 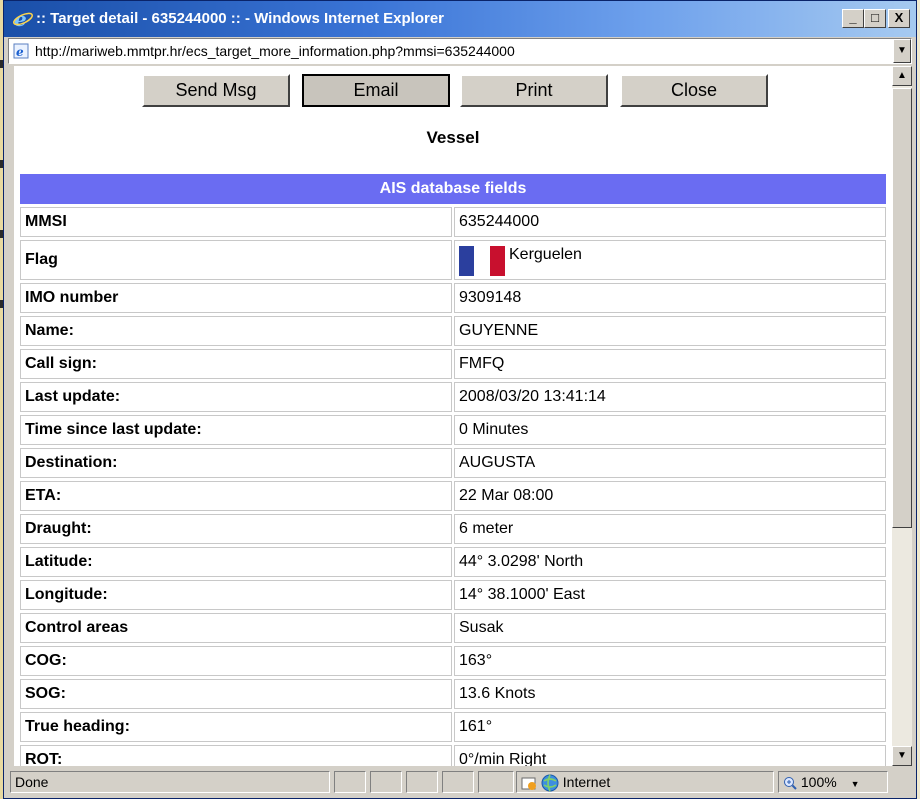 I want to click on field-value: 22 Mar 08:00, so click(x=670, y=496).